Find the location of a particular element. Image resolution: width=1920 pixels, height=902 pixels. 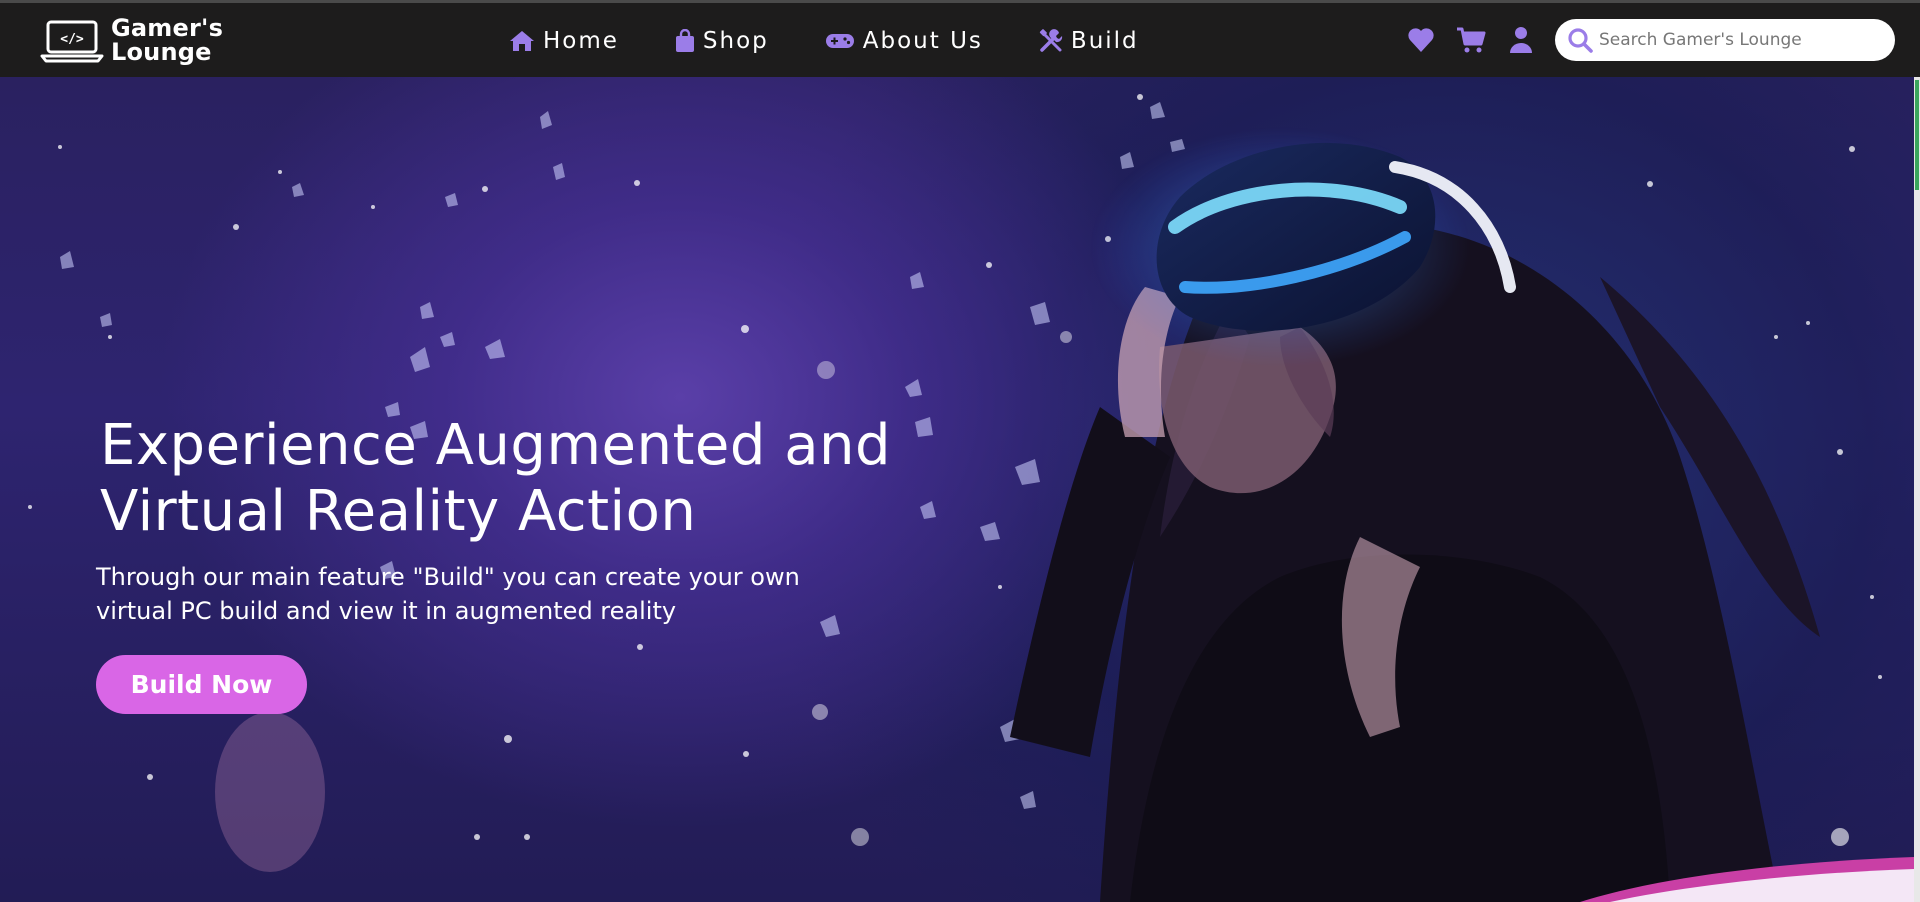

nav-actions is located at coordinates (1481, 40).